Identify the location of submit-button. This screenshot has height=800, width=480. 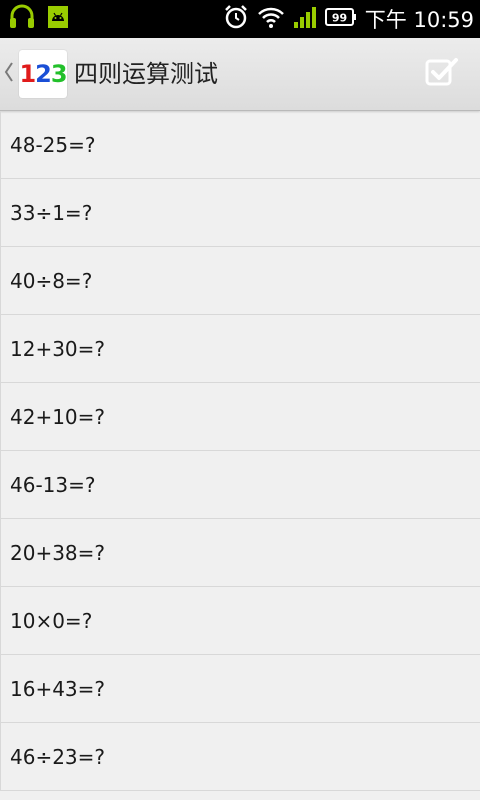
(442, 74).